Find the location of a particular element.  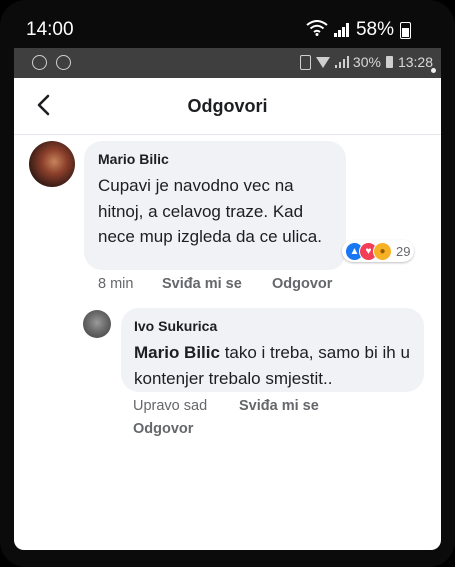

status-right: 58% is located at coordinates (358, 30).